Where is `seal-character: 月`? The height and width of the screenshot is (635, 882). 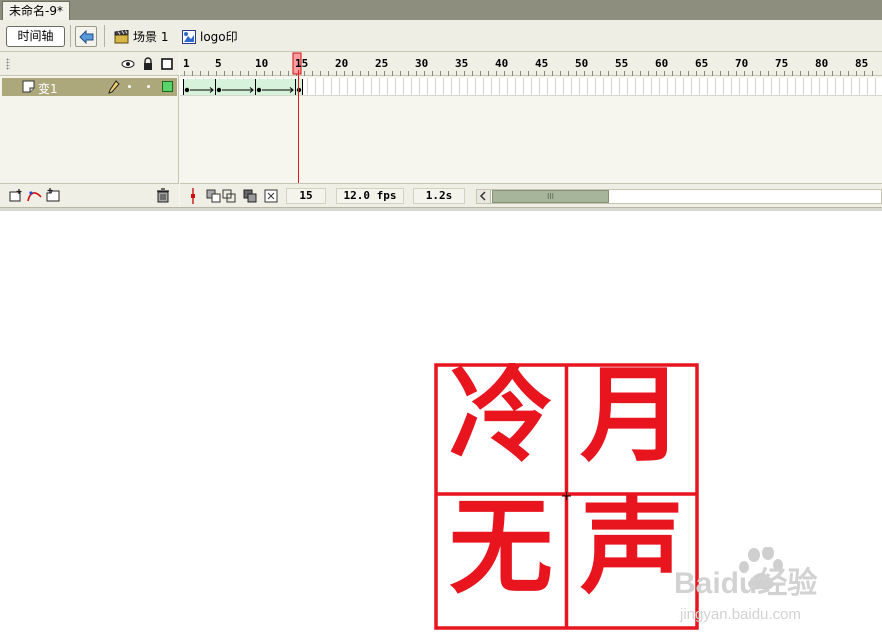
seal-character: 月 is located at coordinates (632, 419).